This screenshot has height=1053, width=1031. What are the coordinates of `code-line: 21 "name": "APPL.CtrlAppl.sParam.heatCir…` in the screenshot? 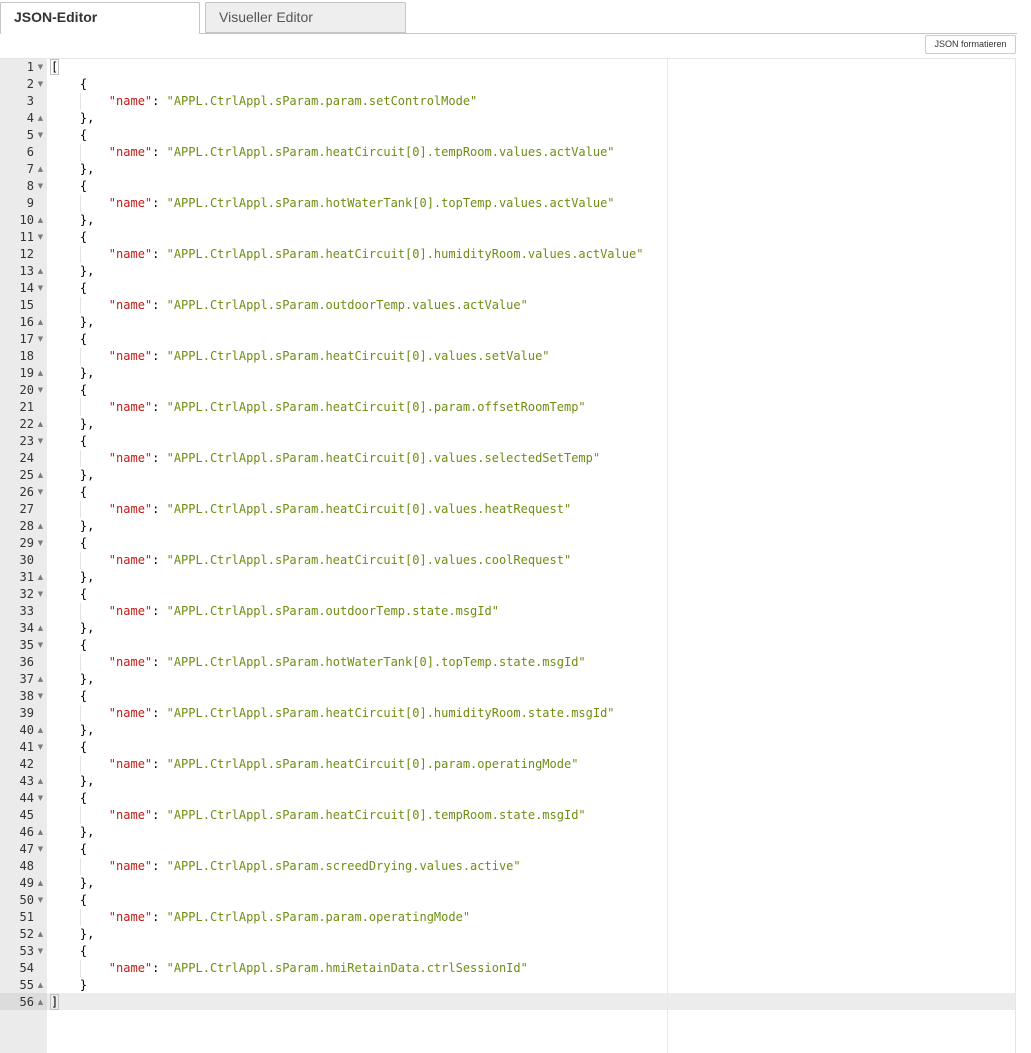 It's located at (508, 407).